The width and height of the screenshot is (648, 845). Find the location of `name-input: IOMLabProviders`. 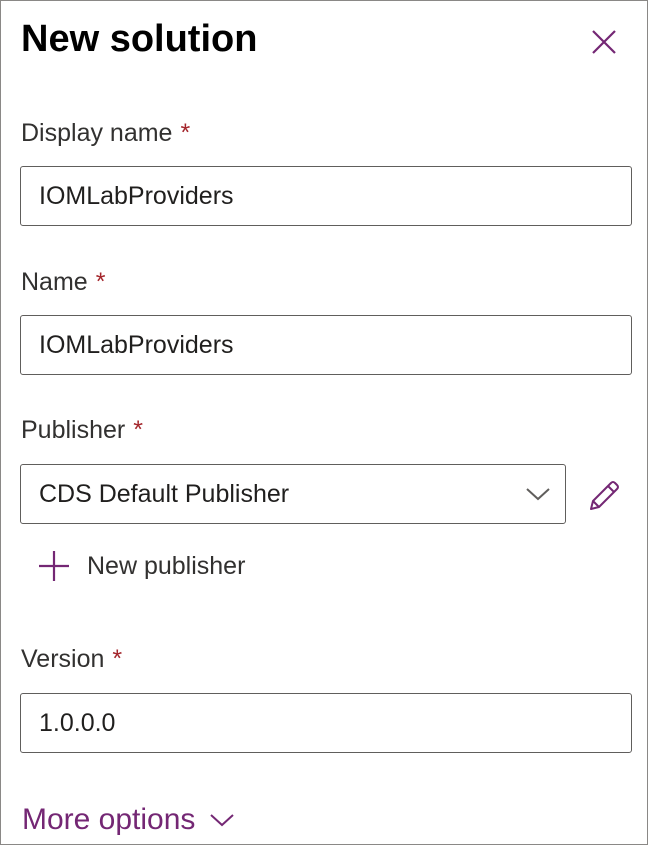

name-input: IOMLabProviders is located at coordinates (326, 345).